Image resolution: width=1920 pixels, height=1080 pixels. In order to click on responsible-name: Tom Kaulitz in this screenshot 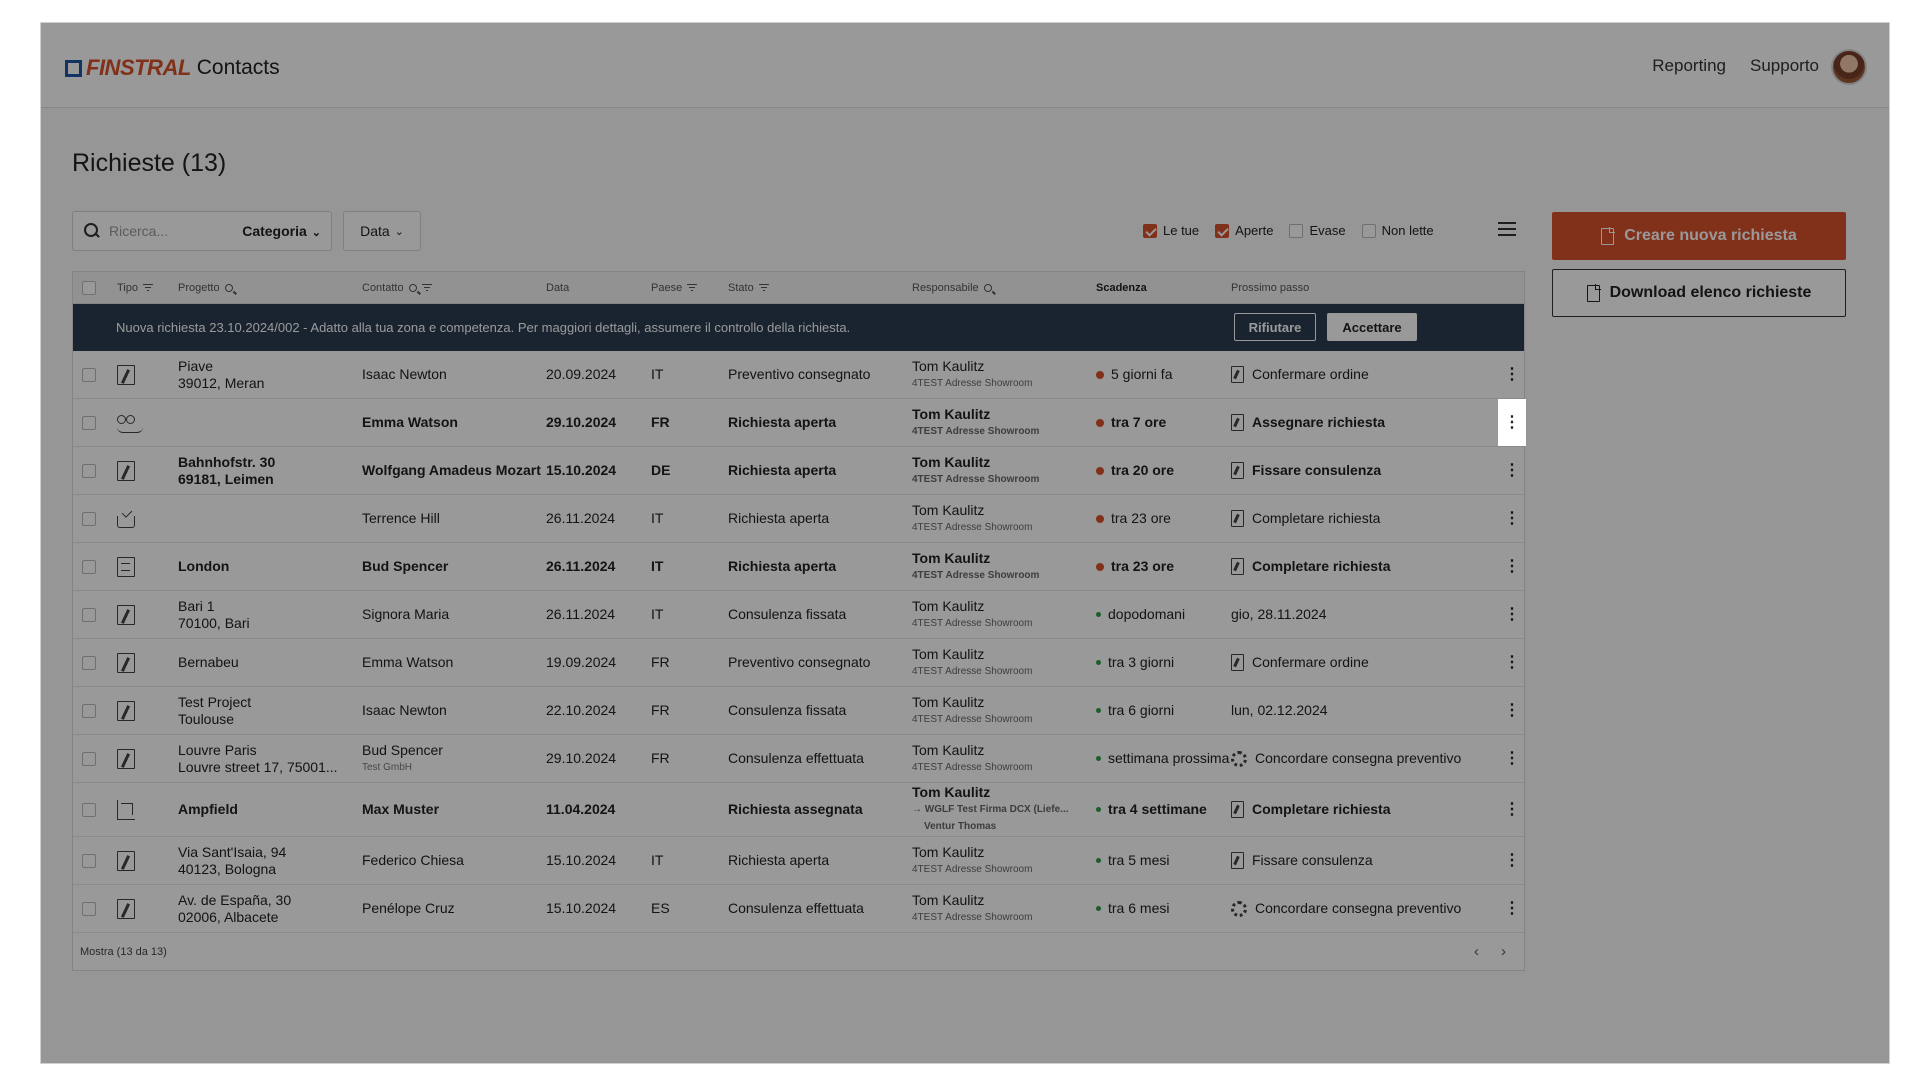, I will do `click(951, 413)`.